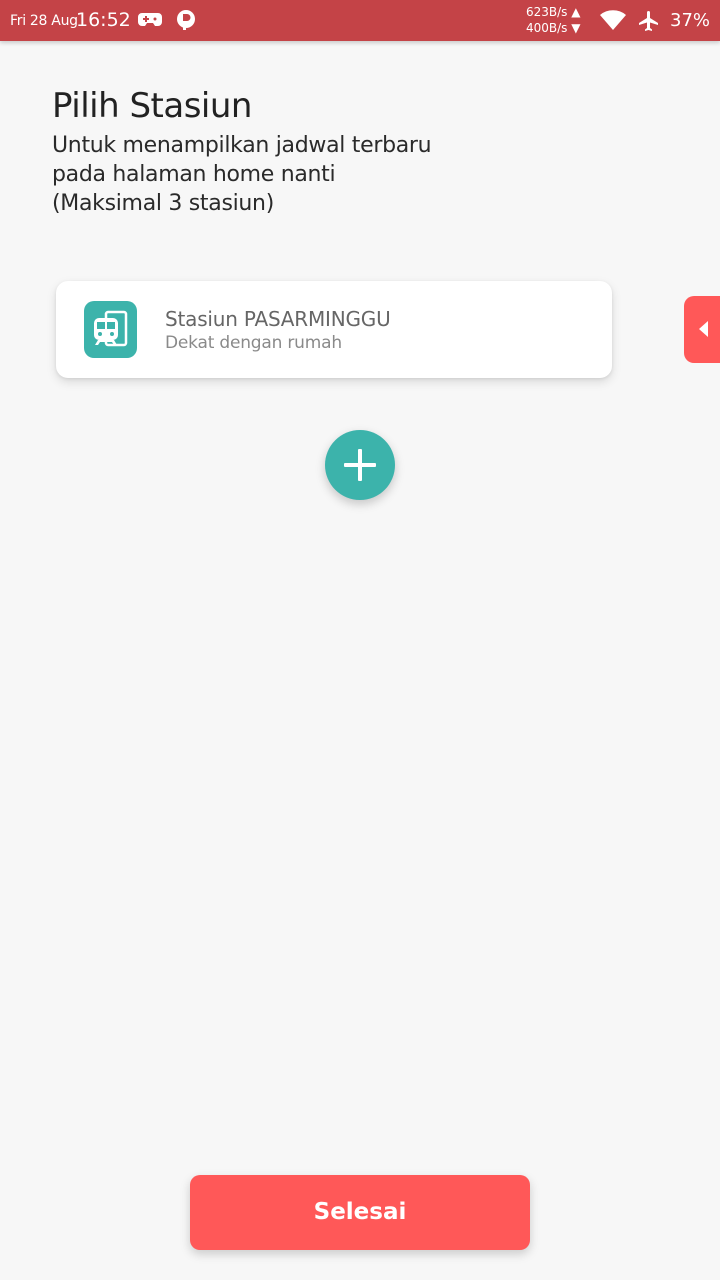  Describe the element at coordinates (556, 20) in the screenshot. I see `network-speed: 623B/s ▲ 400B/s ▼` at that location.